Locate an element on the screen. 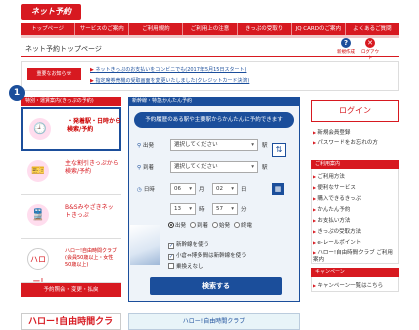 Image resolution: width=419 pixels, height=330 pixels. logout-button: ✕ ログアウト is located at coordinates (370, 49).